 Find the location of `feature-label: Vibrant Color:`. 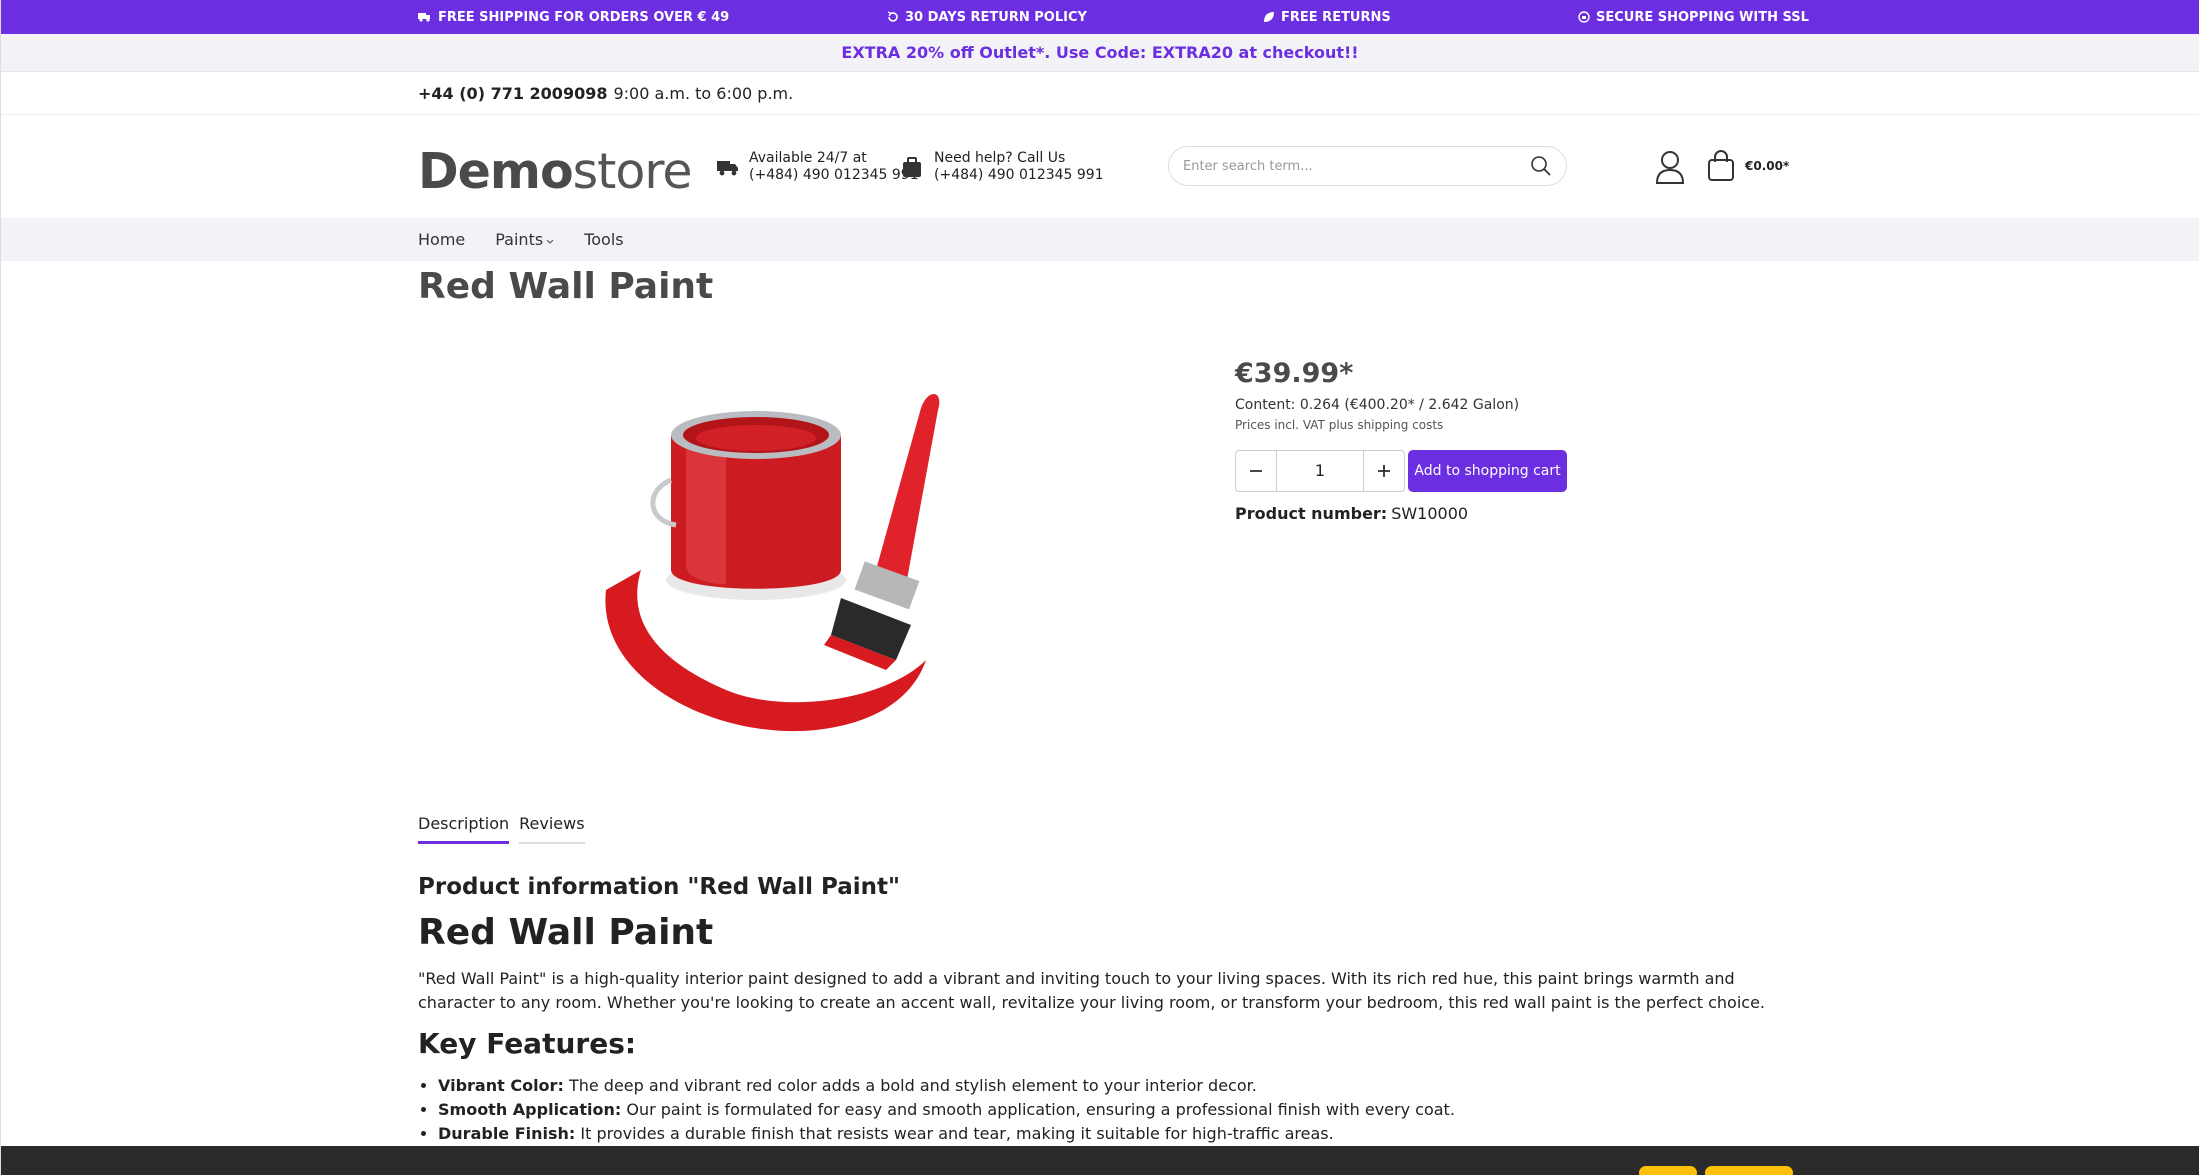

feature-label: Vibrant Color: is located at coordinates (501, 1085).